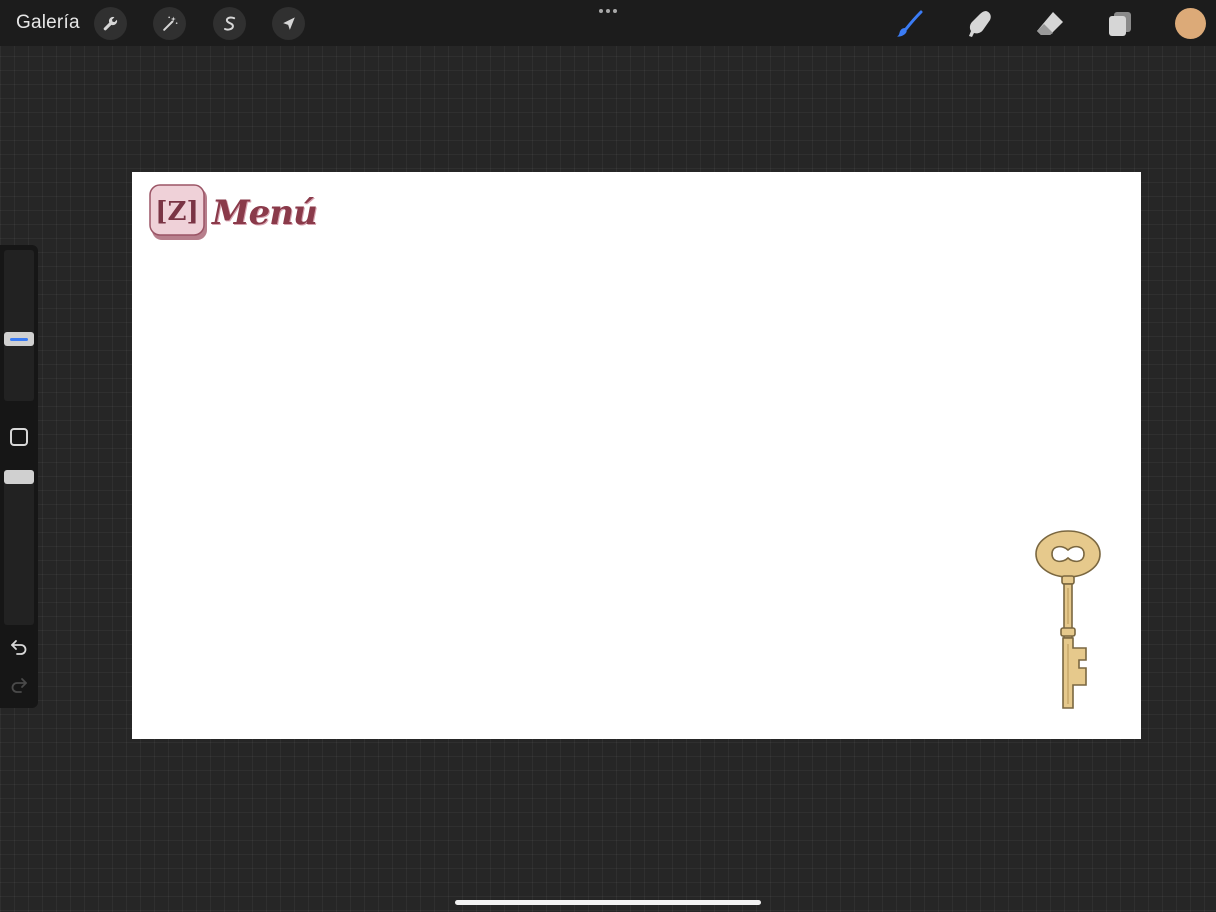 This screenshot has width=1216, height=912. I want to click on undo-icon, so click(19, 647).